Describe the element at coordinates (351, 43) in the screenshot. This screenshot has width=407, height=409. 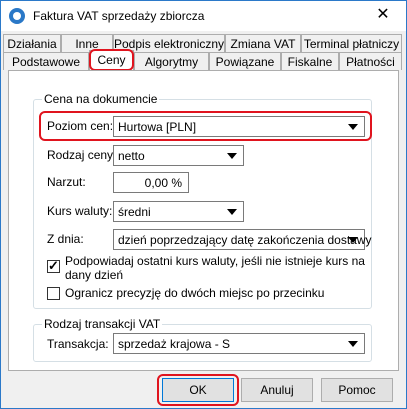
I see `tab-terminal-platniczy: Terminal płatniczy` at that location.